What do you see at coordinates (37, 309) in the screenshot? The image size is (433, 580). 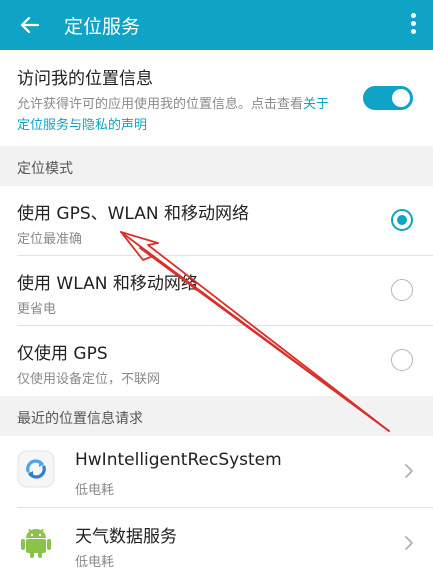 I see `mode-subtitle: 更省电` at bounding box center [37, 309].